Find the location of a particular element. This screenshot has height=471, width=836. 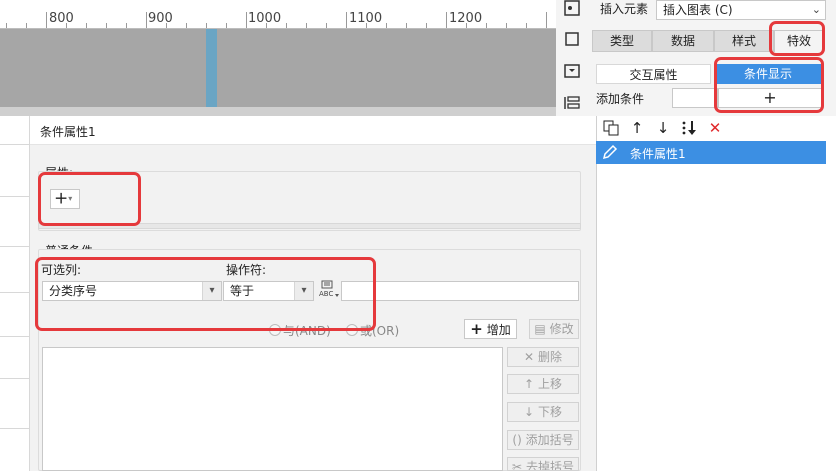

value-input is located at coordinates (460, 291).